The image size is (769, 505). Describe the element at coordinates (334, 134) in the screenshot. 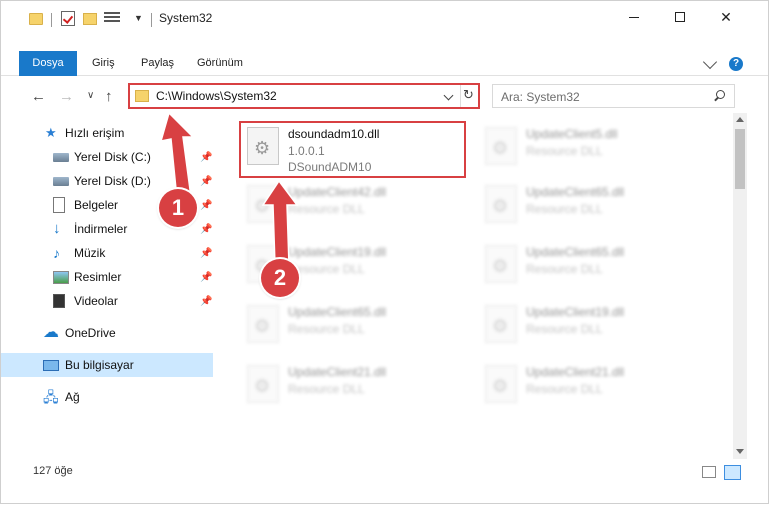

I see `file-name: dsoundadm10.dll` at that location.